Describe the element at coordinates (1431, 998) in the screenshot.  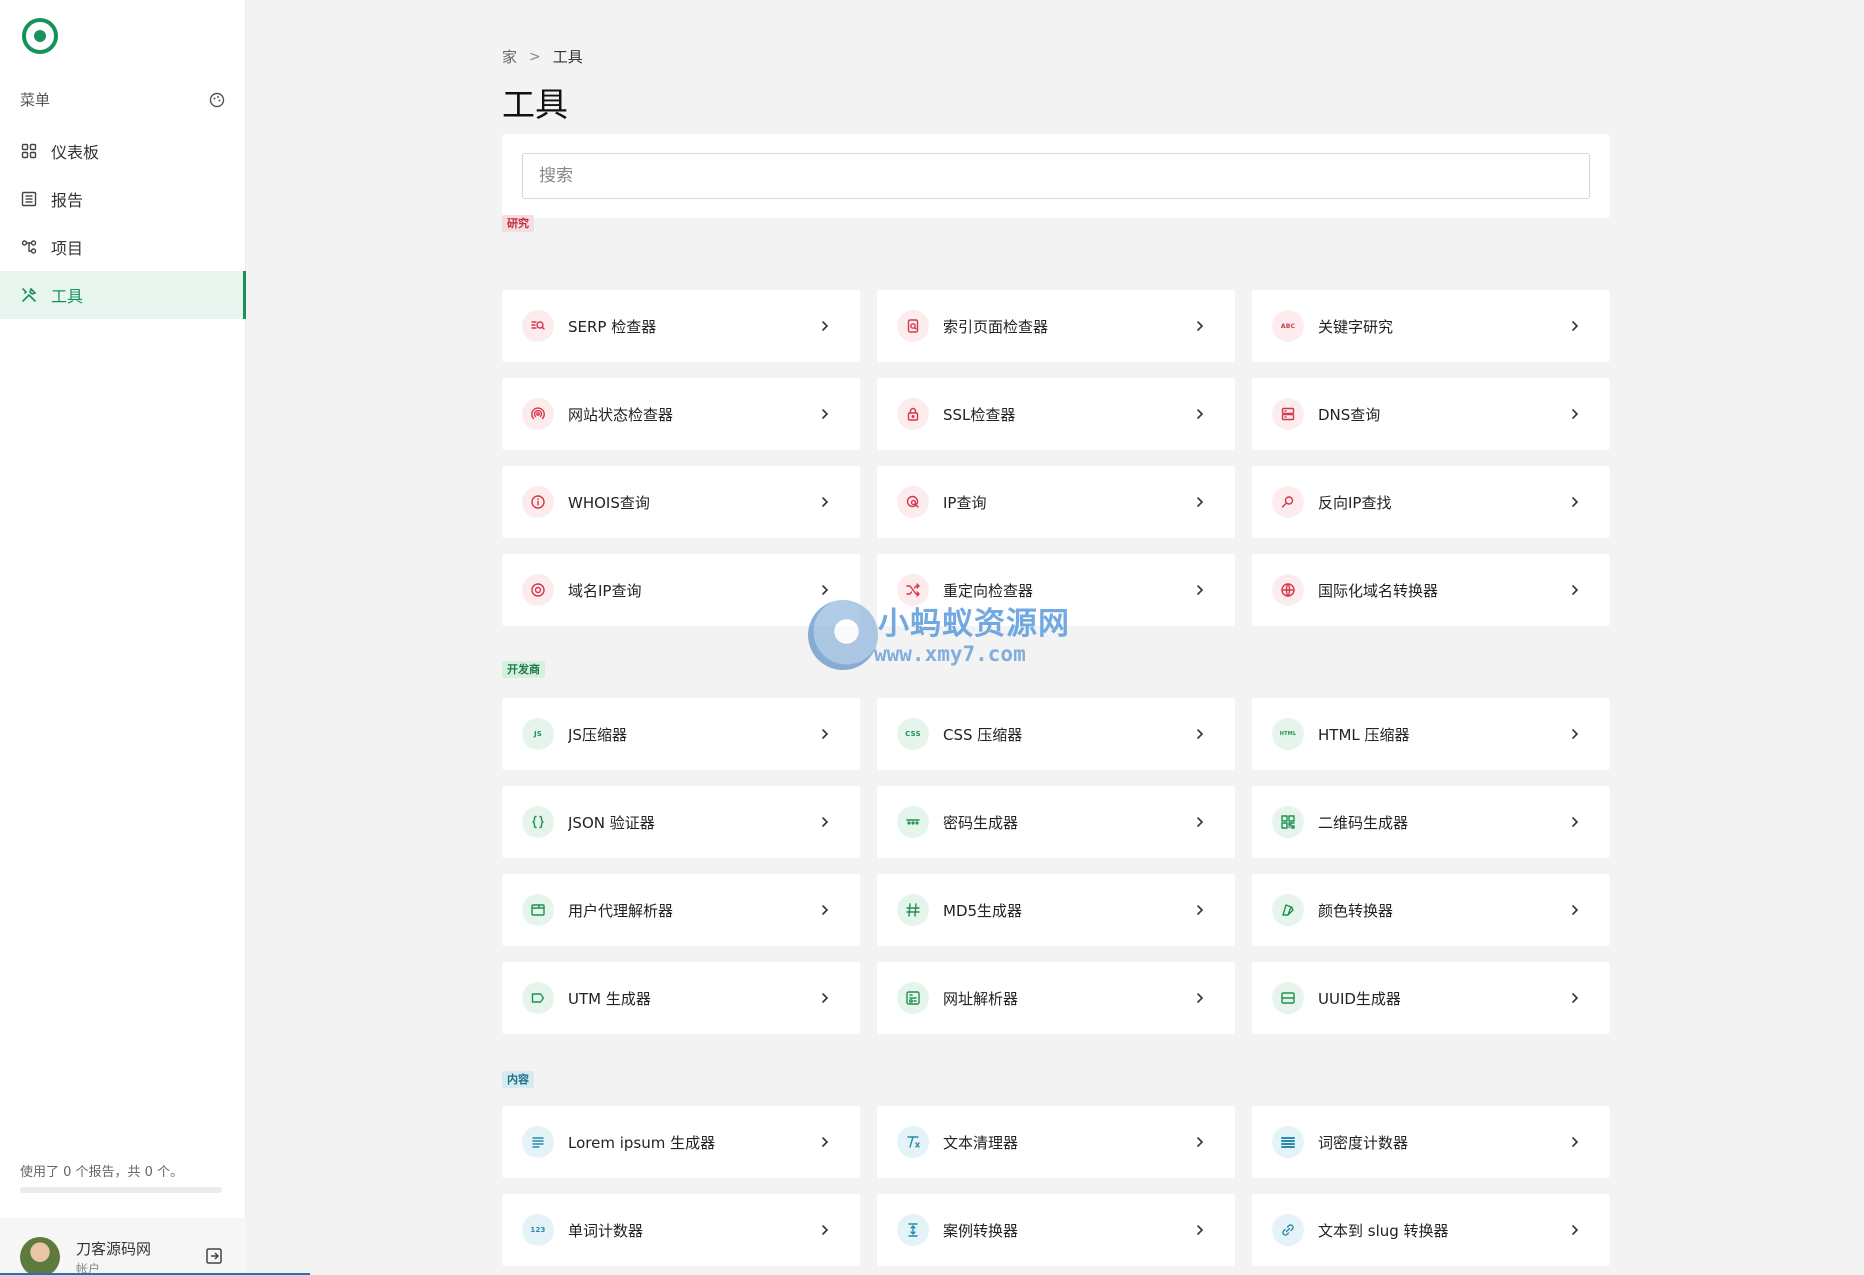
I see `tool-card: UUID生成器` at that location.